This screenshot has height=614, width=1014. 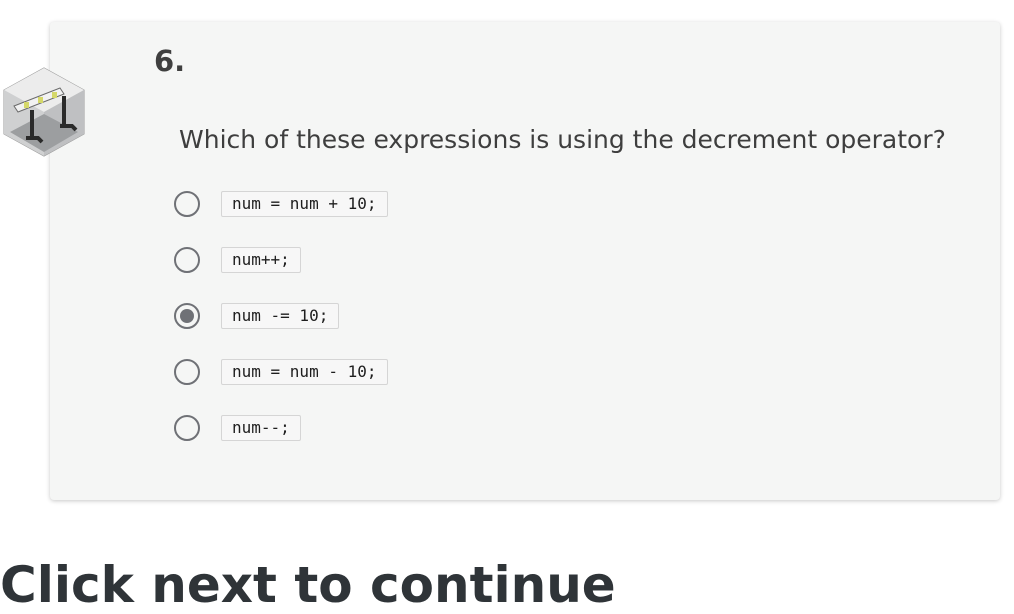 What do you see at coordinates (384, 428) in the screenshot?
I see `option-5: num--;` at bounding box center [384, 428].